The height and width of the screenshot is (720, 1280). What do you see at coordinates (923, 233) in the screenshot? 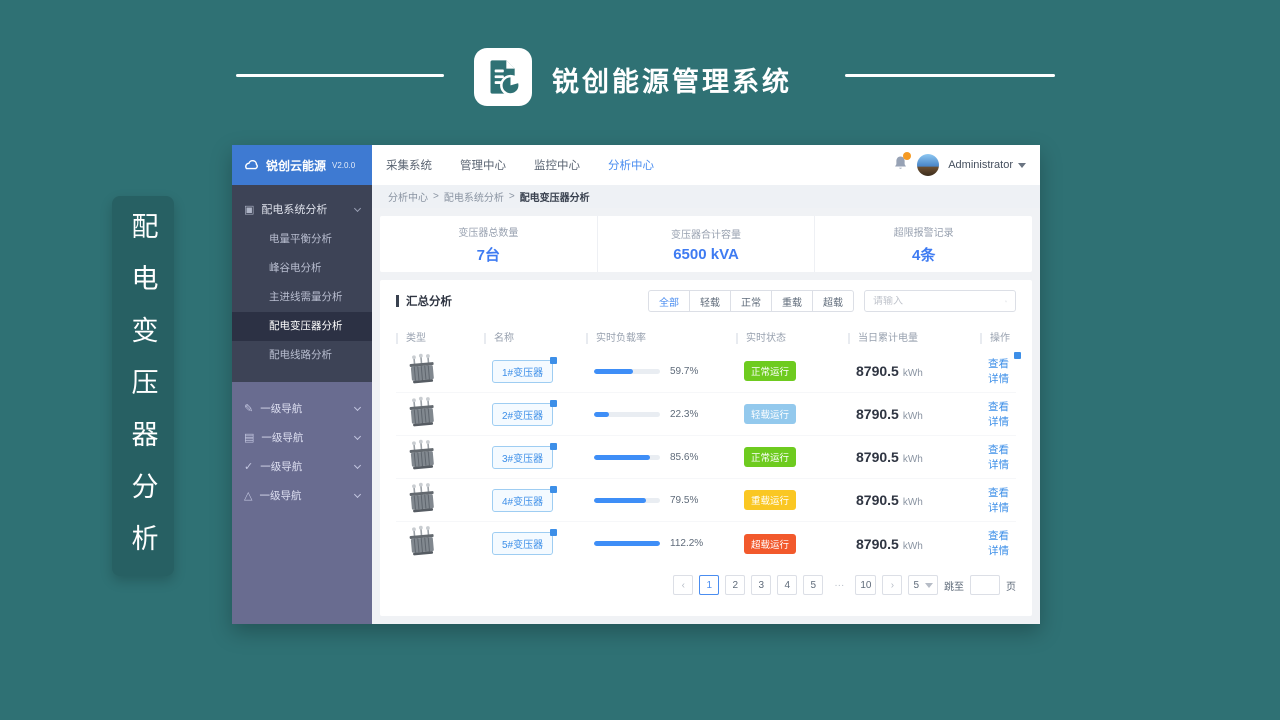
I see `stat-label: 超限报警记录` at bounding box center [923, 233].